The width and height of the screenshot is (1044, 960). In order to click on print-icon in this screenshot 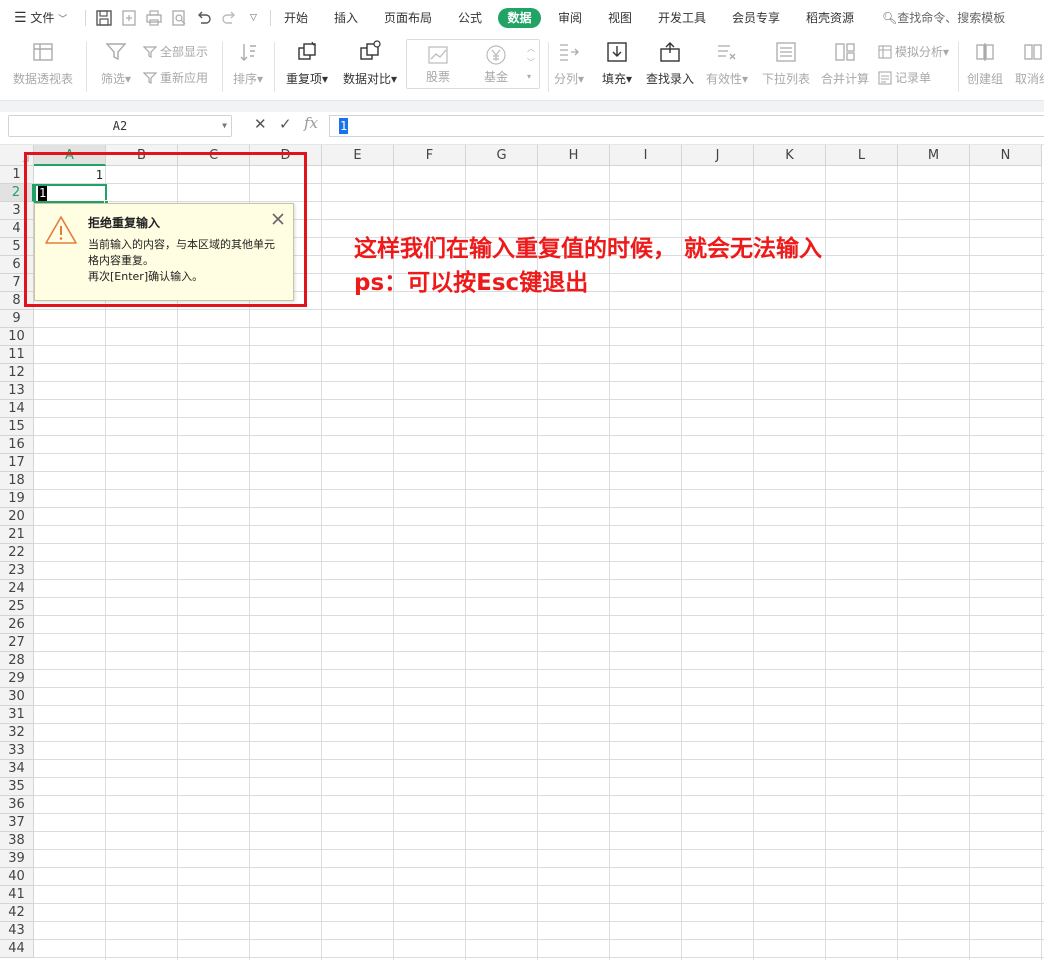, I will do `click(154, 18)`.